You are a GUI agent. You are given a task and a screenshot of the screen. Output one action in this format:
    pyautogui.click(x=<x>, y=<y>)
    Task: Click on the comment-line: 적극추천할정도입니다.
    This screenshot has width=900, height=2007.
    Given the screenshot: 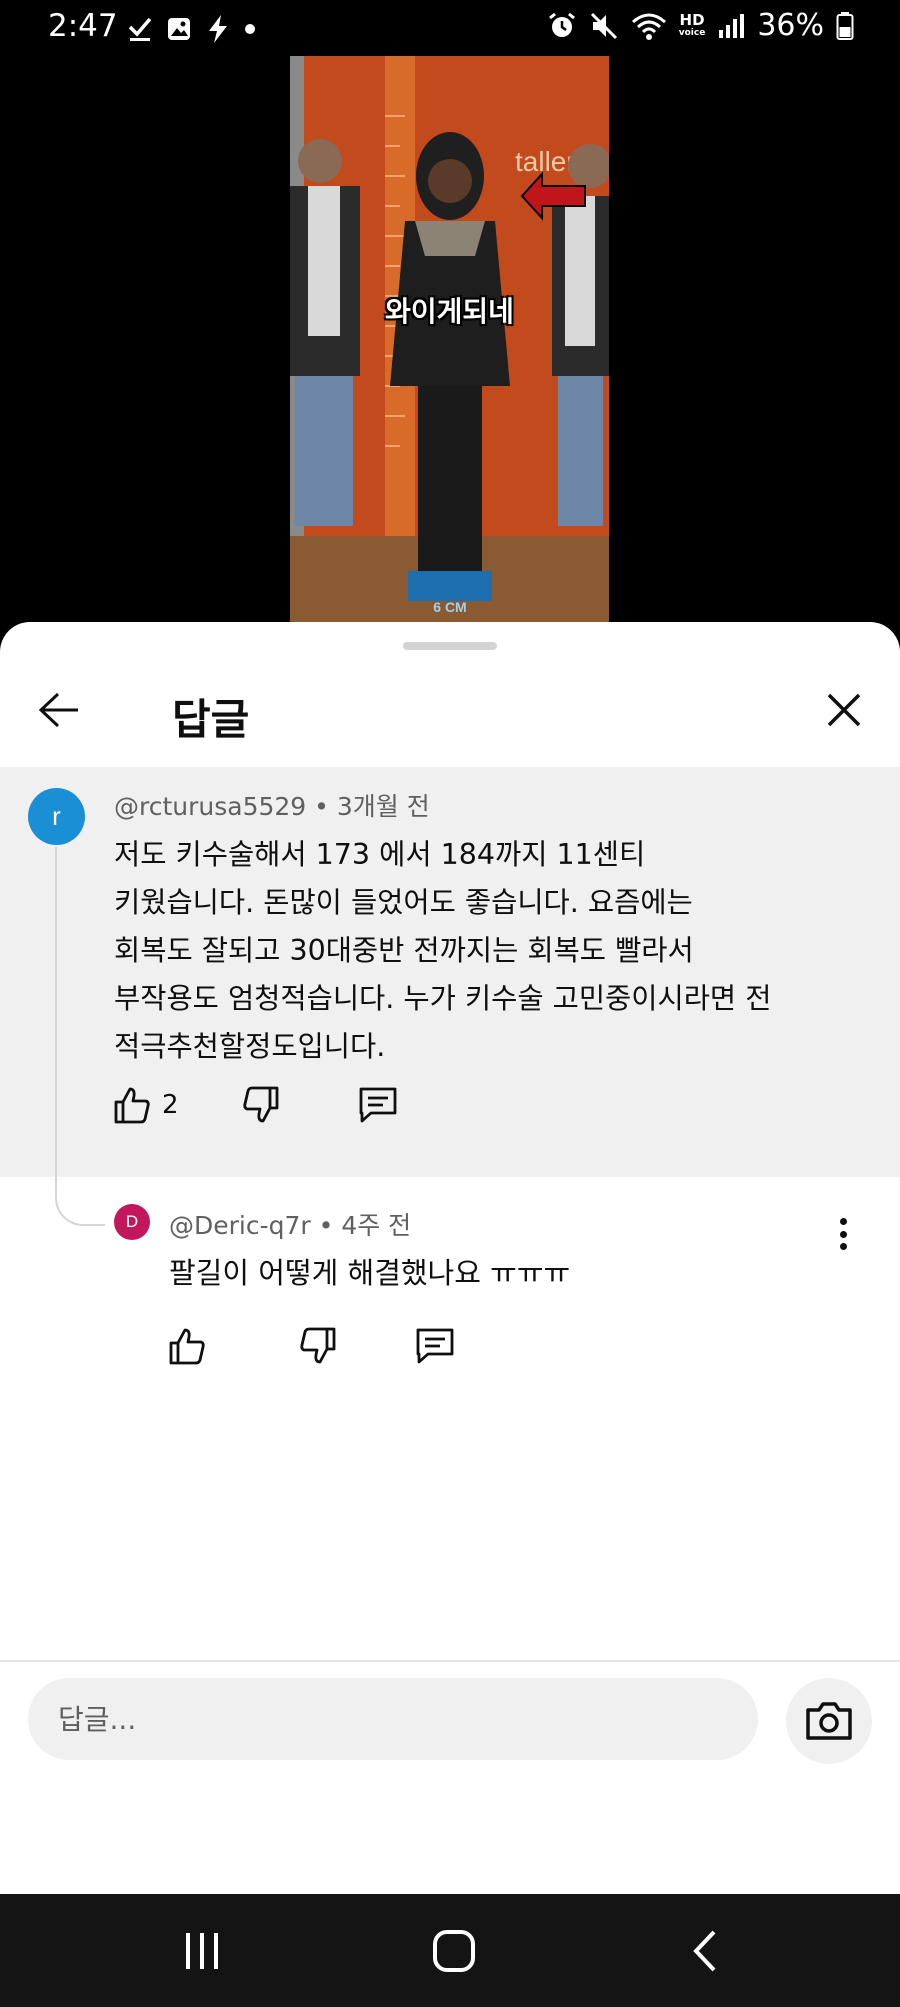 What is the action you would take?
    pyautogui.click(x=250, y=1046)
    